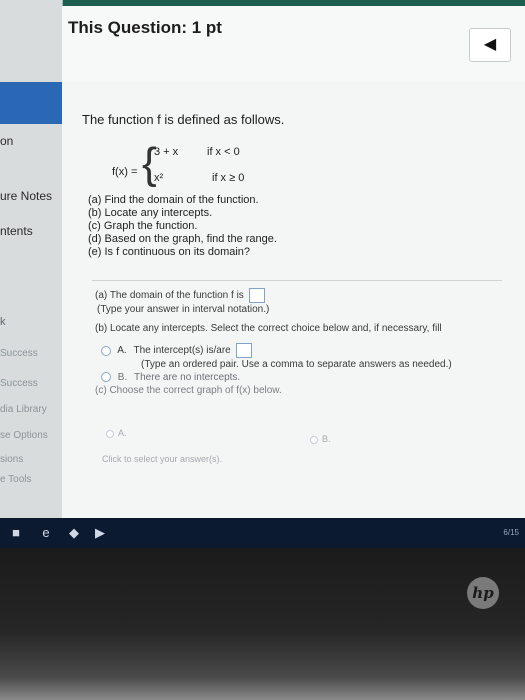 Image resolution: width=525 pixels, height=700 pixels. I want to click on part-d: (d) Based on the graph, find the range., so click(182, 239).